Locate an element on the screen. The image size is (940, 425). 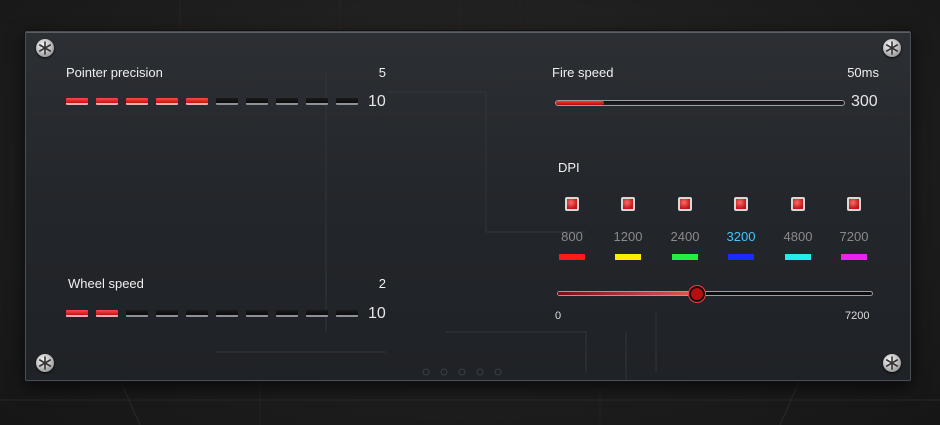
fire-speed-max: 300 is located at coordinates (864, 101).